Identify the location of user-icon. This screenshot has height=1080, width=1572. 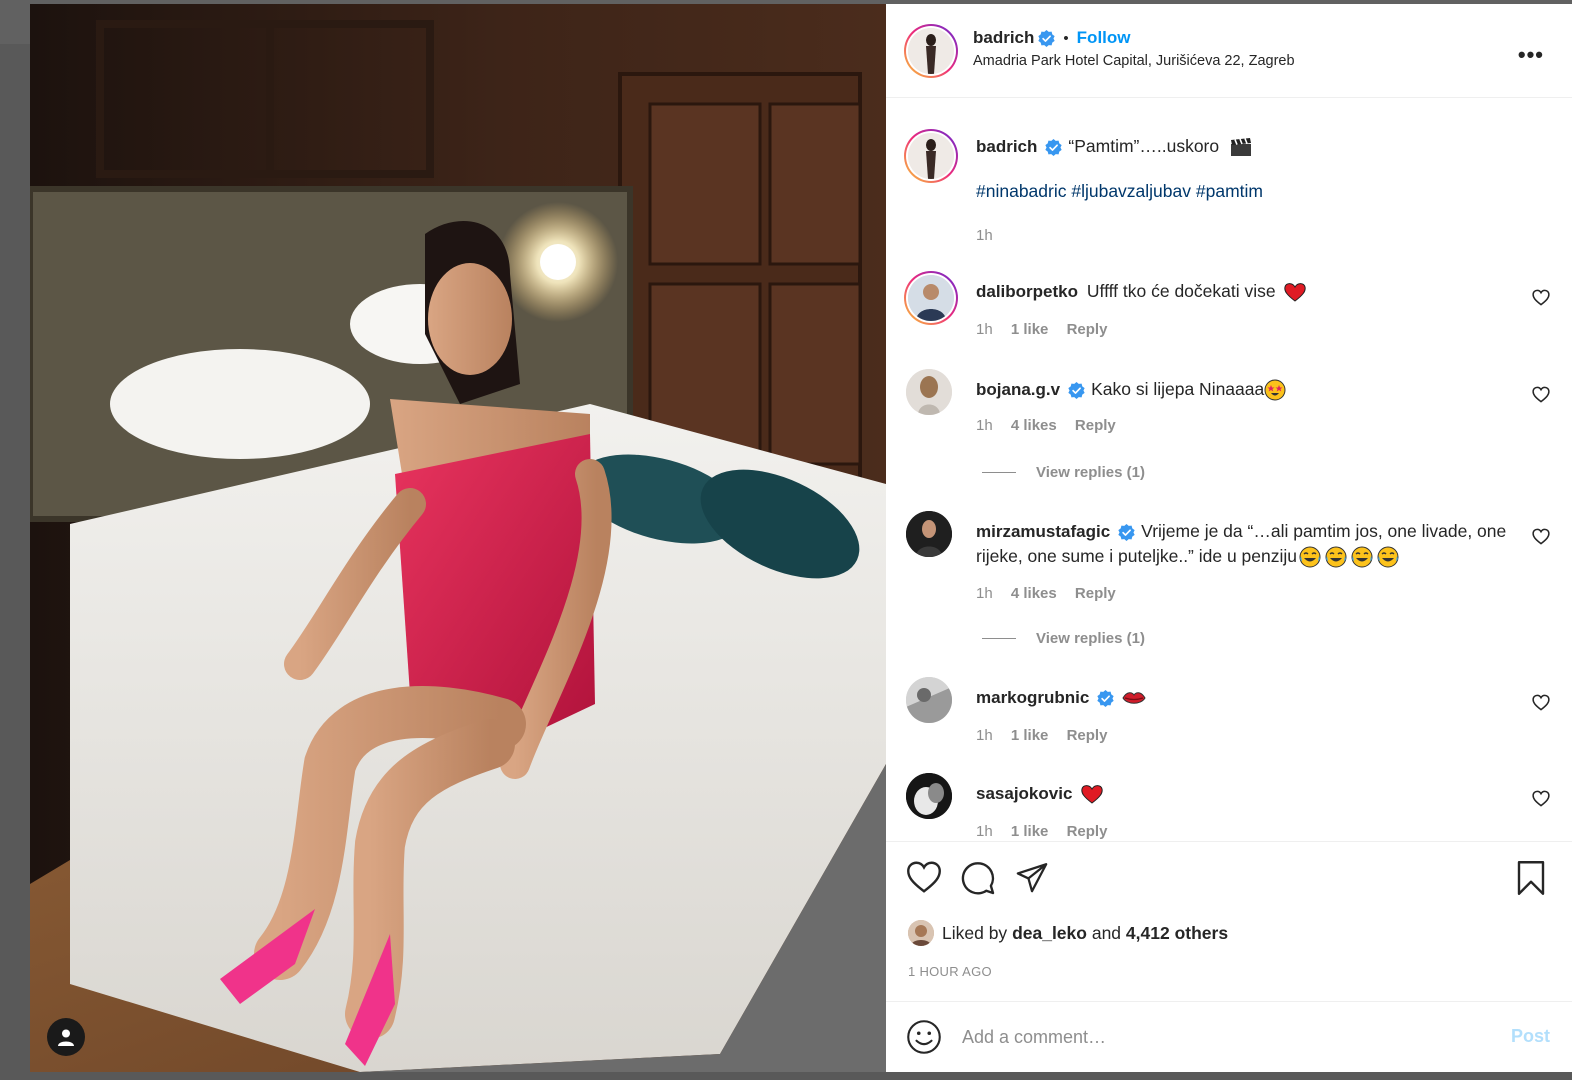
(66, 1037).